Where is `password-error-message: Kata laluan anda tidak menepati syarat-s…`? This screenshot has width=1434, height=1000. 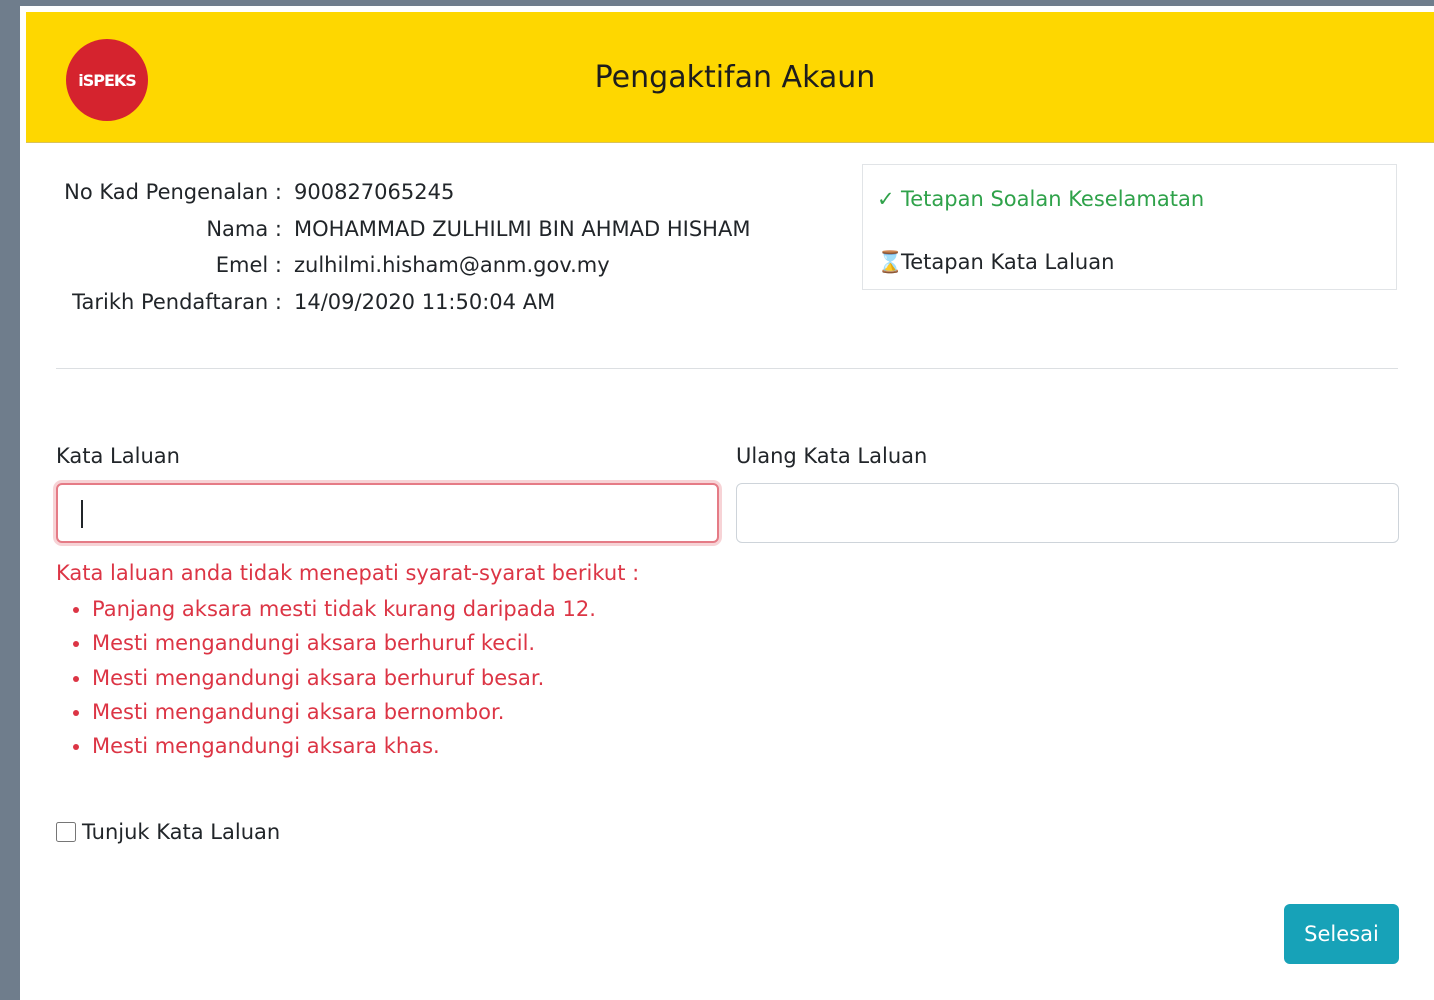 password-error-message: Kata laluan anda tidak menepati syarat-s… is located at coordinates (347, 660).